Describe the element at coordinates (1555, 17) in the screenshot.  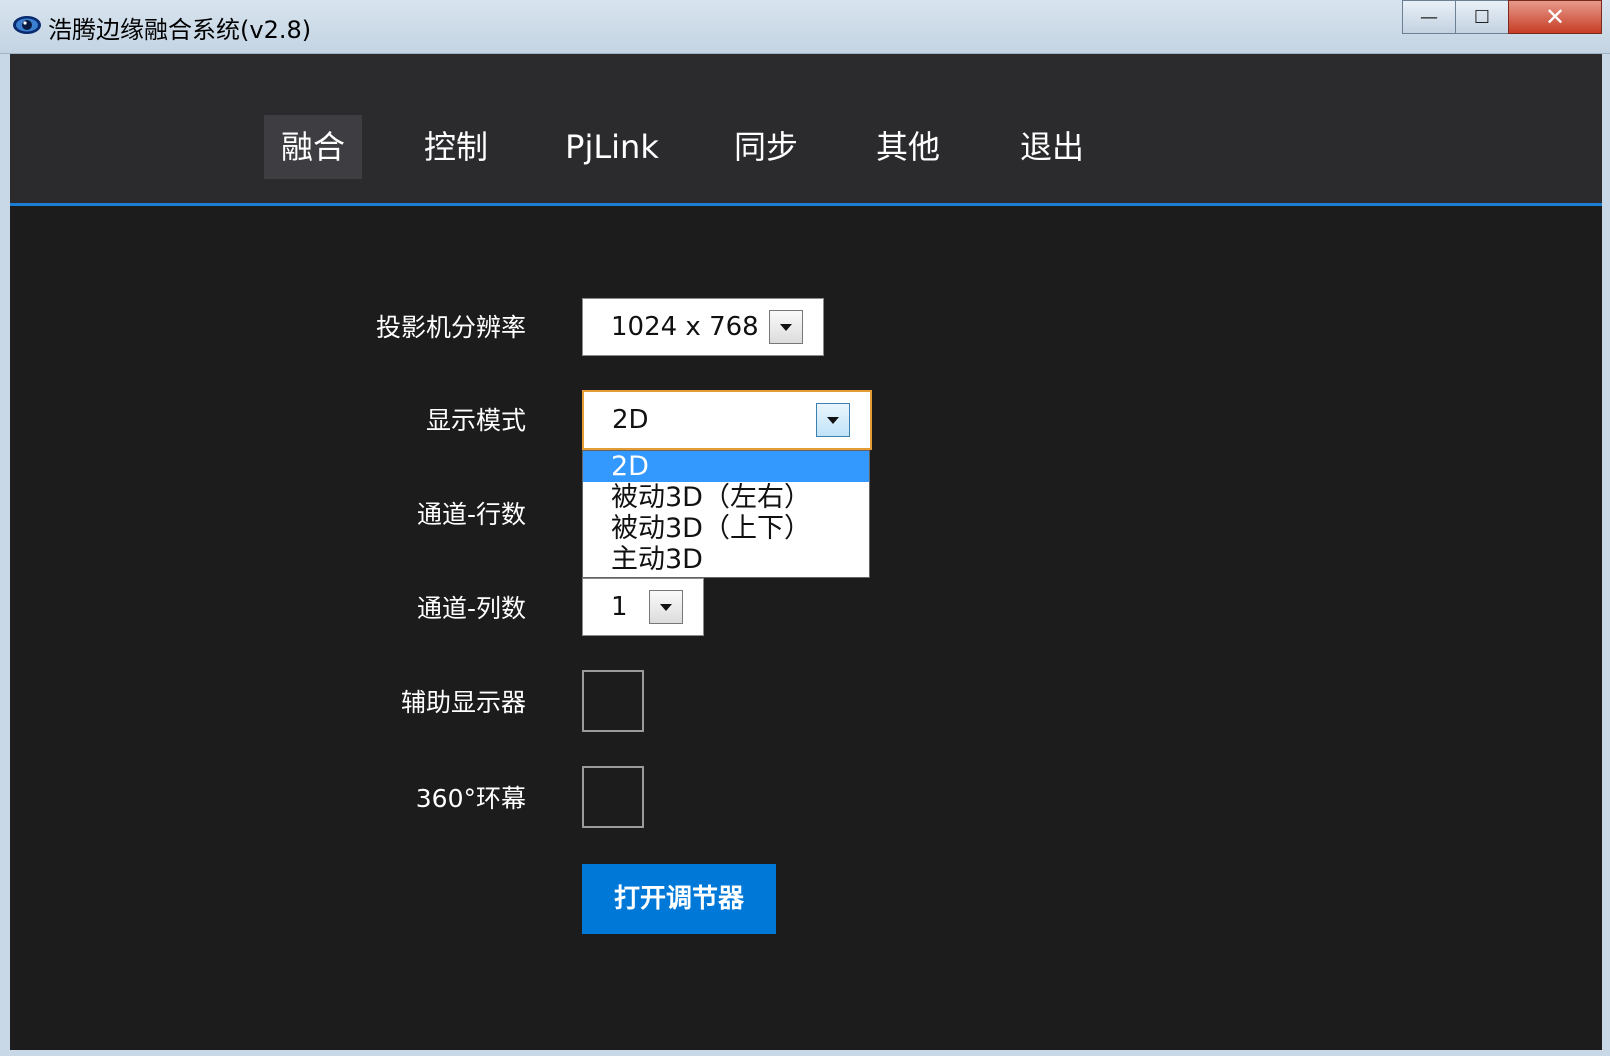
I see `close-button: ✕` at that location.